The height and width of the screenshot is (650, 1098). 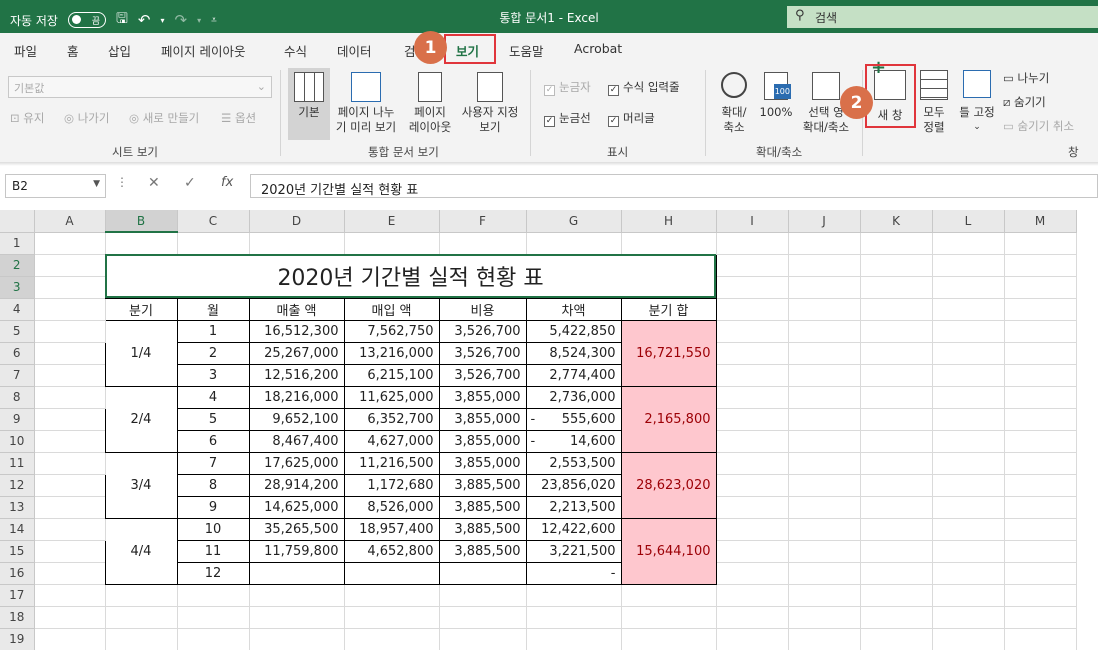 I want to click on headings-checkbox: ✓ 머리글, so click(x=631, y=119).